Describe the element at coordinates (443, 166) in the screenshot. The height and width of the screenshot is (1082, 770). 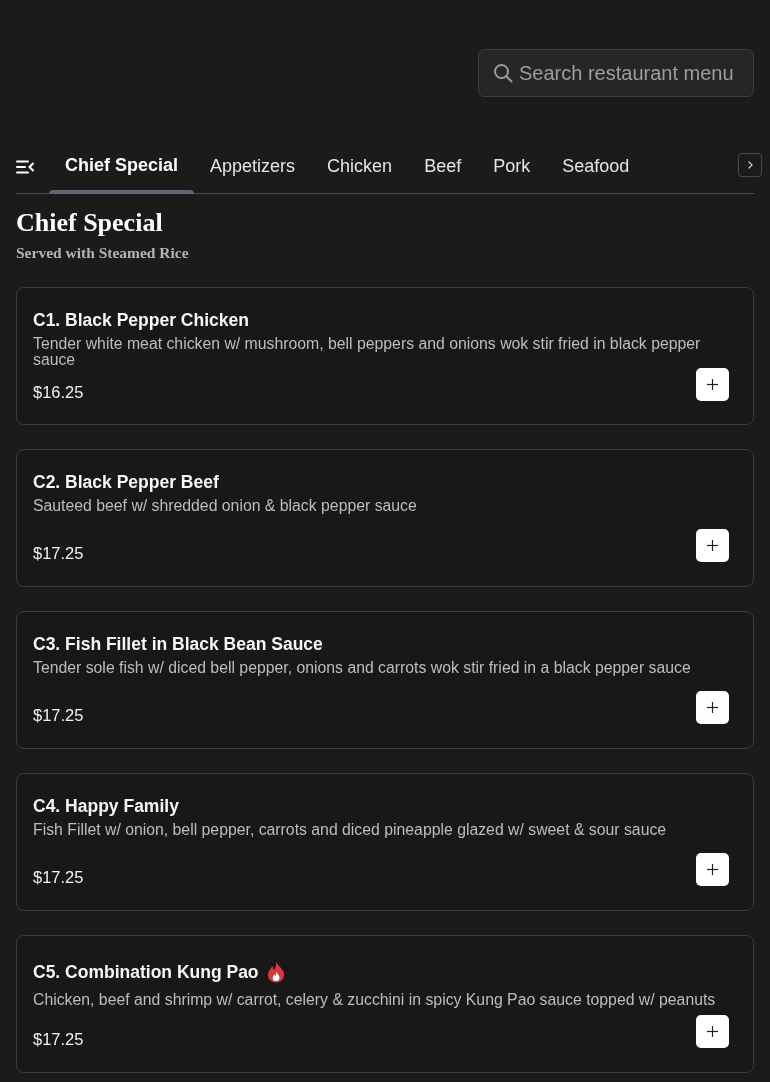
I see `category-tab: Beef` at that location.